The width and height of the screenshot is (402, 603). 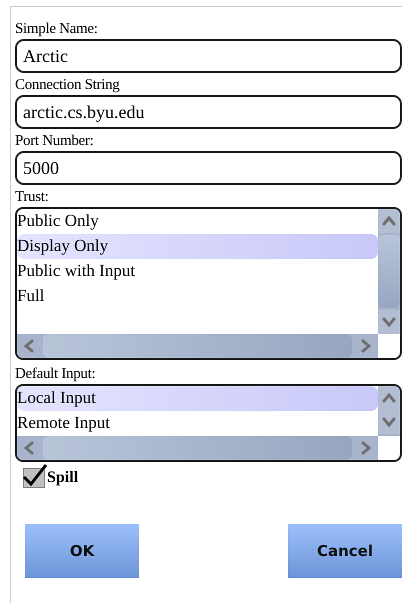 I want to click on list-label: Default Input:, so click(x=55, y=374).